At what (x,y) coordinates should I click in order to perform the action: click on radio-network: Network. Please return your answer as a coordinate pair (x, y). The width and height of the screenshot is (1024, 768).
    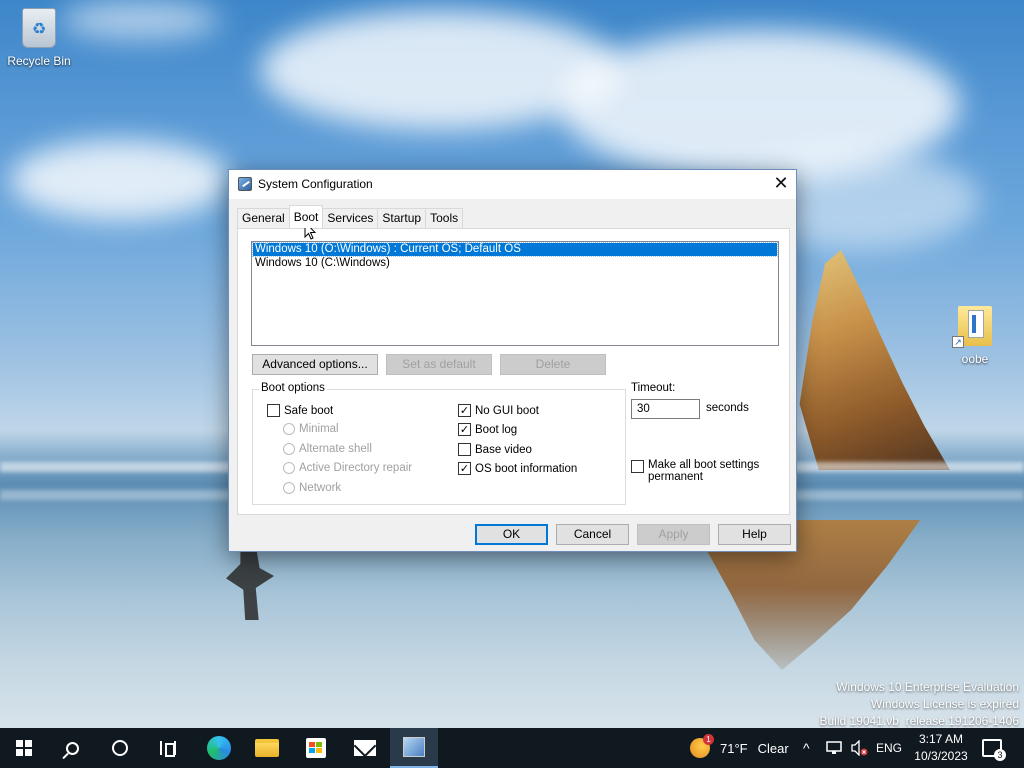
    Looking at the image, I should click on (312, 488).